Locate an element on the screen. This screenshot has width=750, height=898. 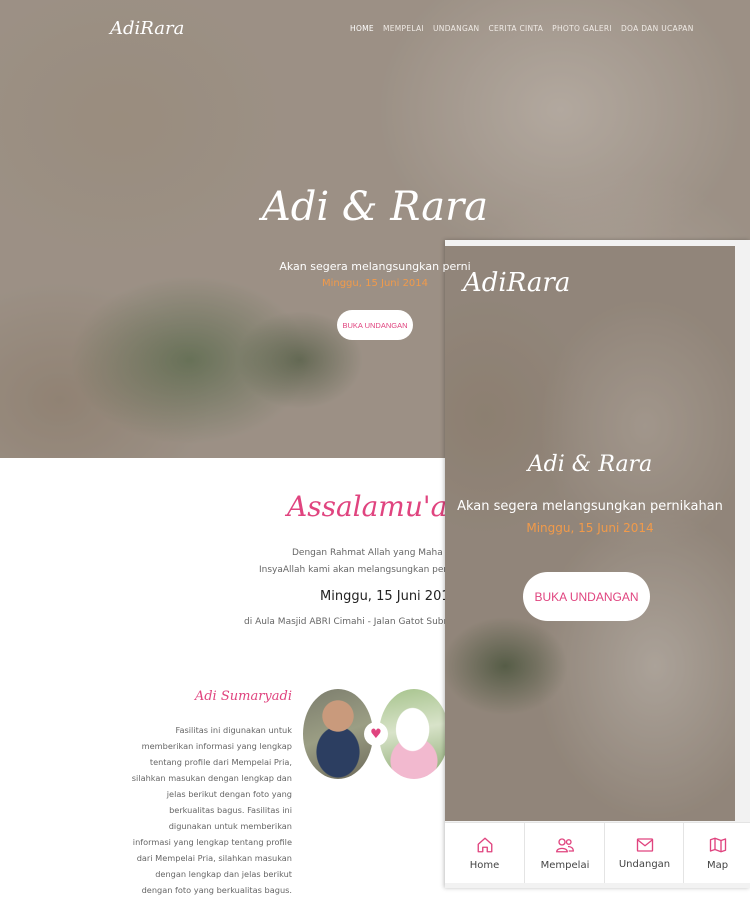
invitation-line-1: Dengan Rahmat Allah yang Maha K is located at coordinates (372, 553).